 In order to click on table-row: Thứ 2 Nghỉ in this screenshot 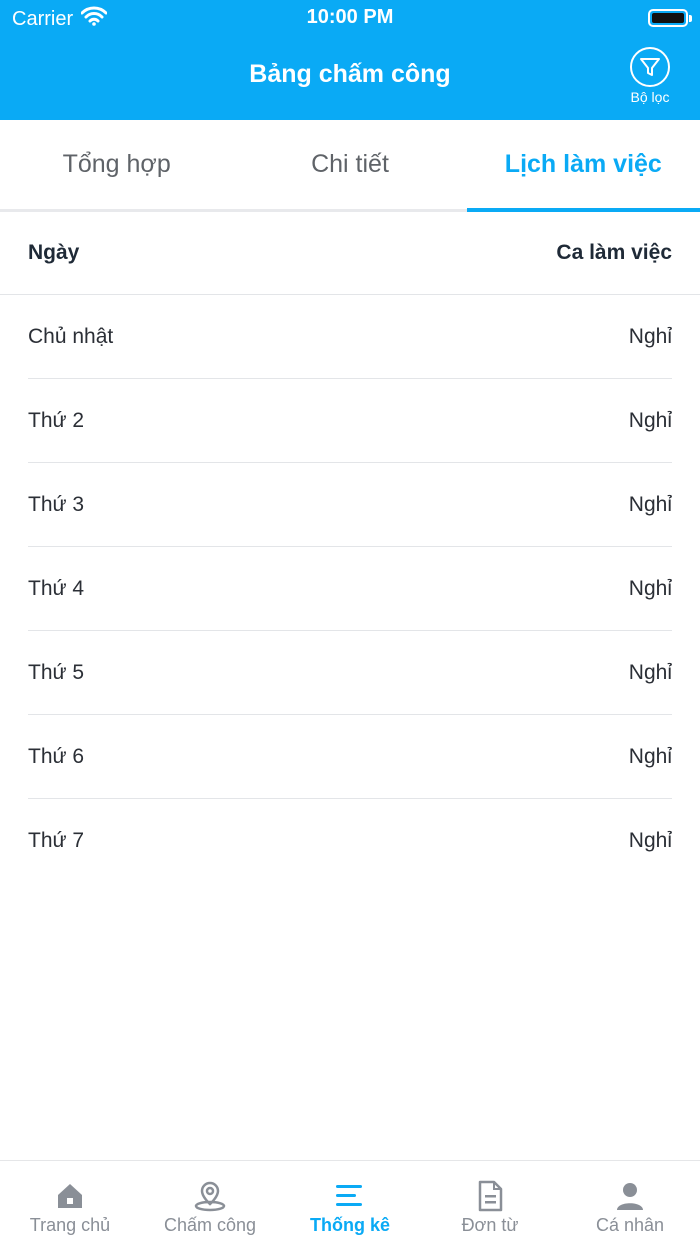, I will do `click(350, 421)`.